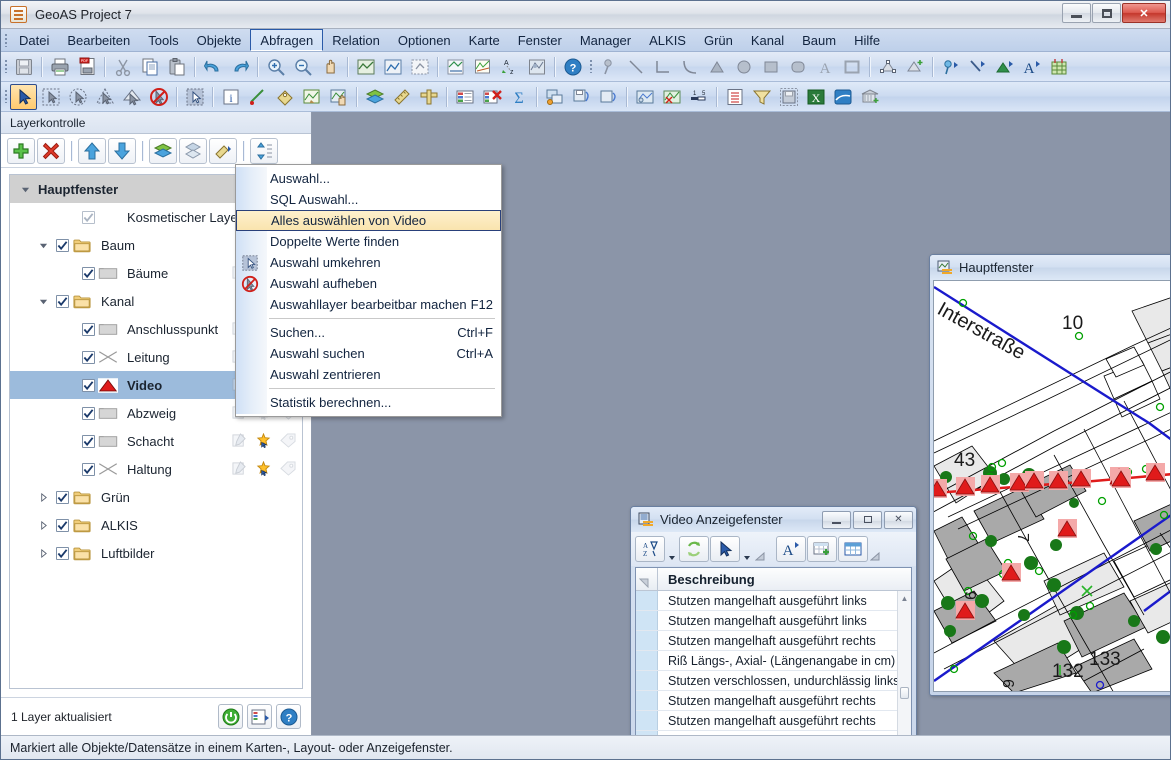 This screenshot has width=1171, height=760. What do you see at coordinates (275, 67) in the screenshot?
I see `zoom-in-button` at bounding box center [275, 67].